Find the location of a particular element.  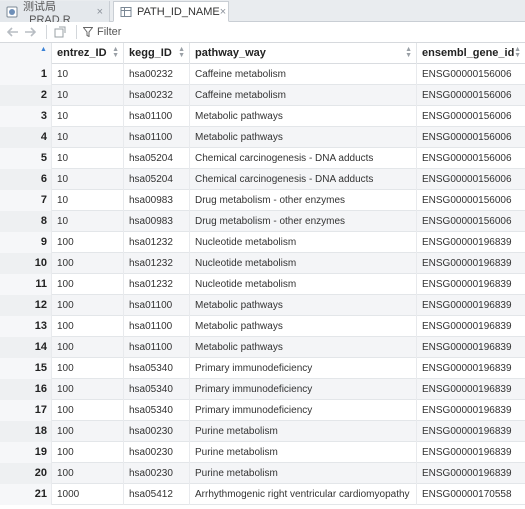

r-script-icon is located at coordinates (12, 11).